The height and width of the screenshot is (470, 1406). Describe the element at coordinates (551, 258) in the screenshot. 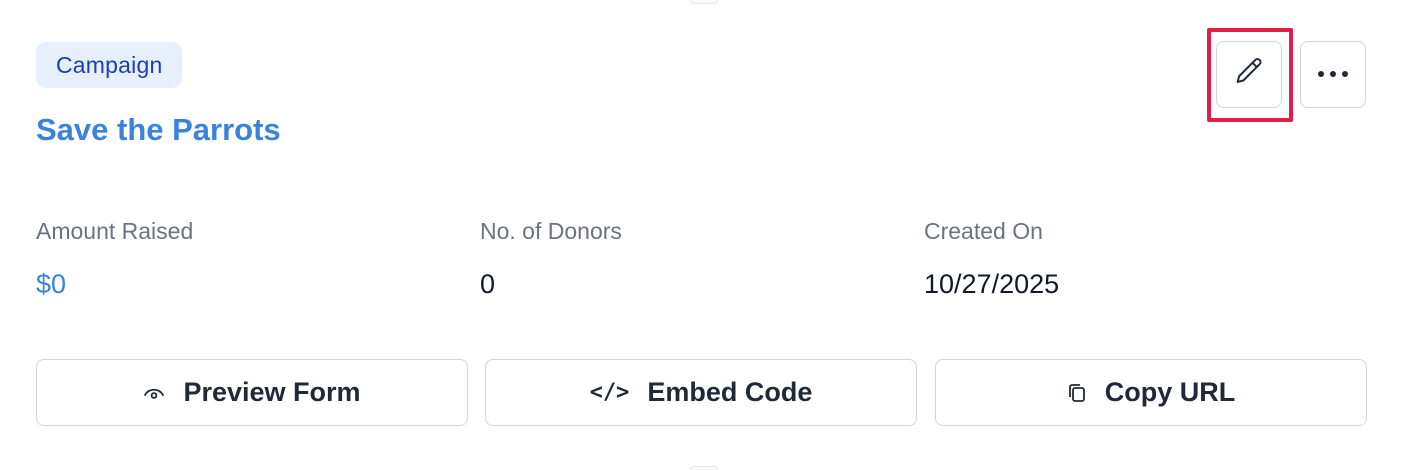

I see `stat-donors: No. of Donors 0` at that location.